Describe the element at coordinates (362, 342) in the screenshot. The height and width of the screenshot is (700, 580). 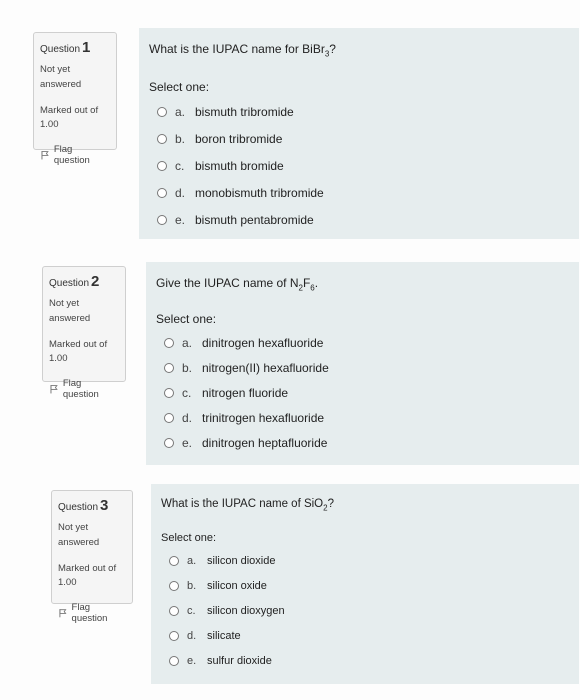
I see `answer-option-a: a. dinitrogen hexafluoride` at that location.